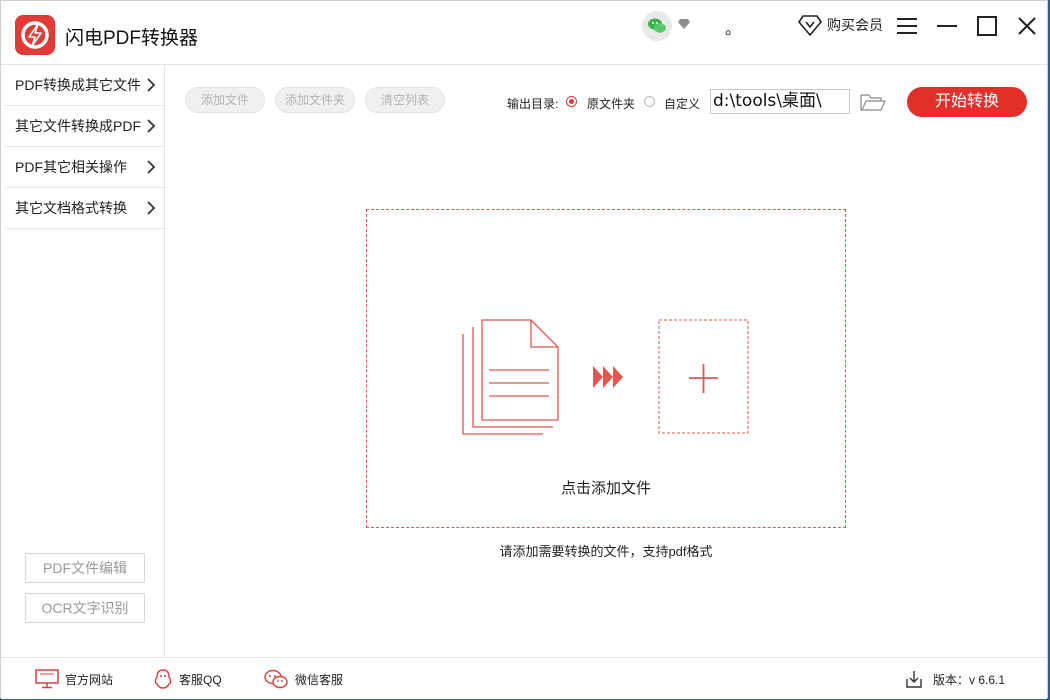 The width and height of the screenshot is (1050, 700). What do you see at coordinates (571, 101) in the screenshot?
I see `radio-original-folder` at bounding box center [571, 101].